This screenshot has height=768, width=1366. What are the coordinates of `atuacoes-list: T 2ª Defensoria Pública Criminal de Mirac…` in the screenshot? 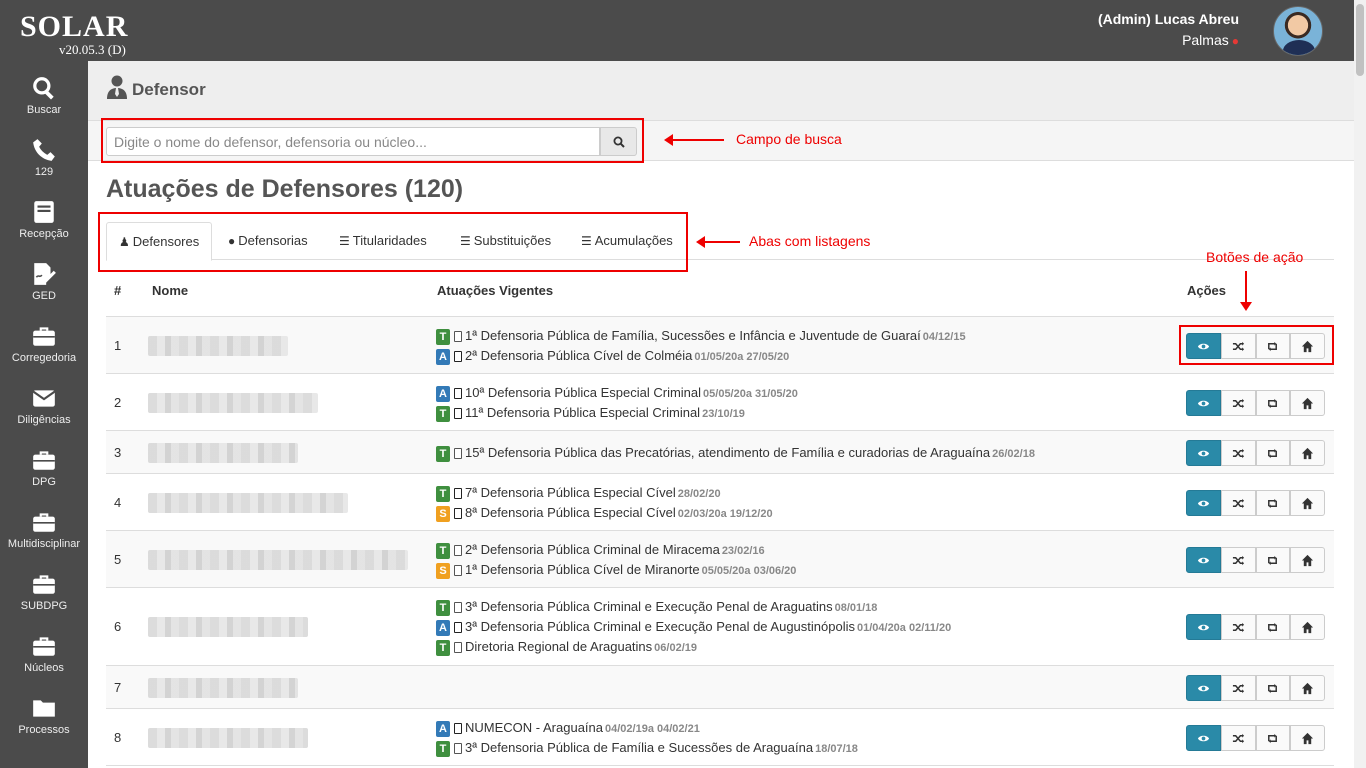 It's located at (616, 560).